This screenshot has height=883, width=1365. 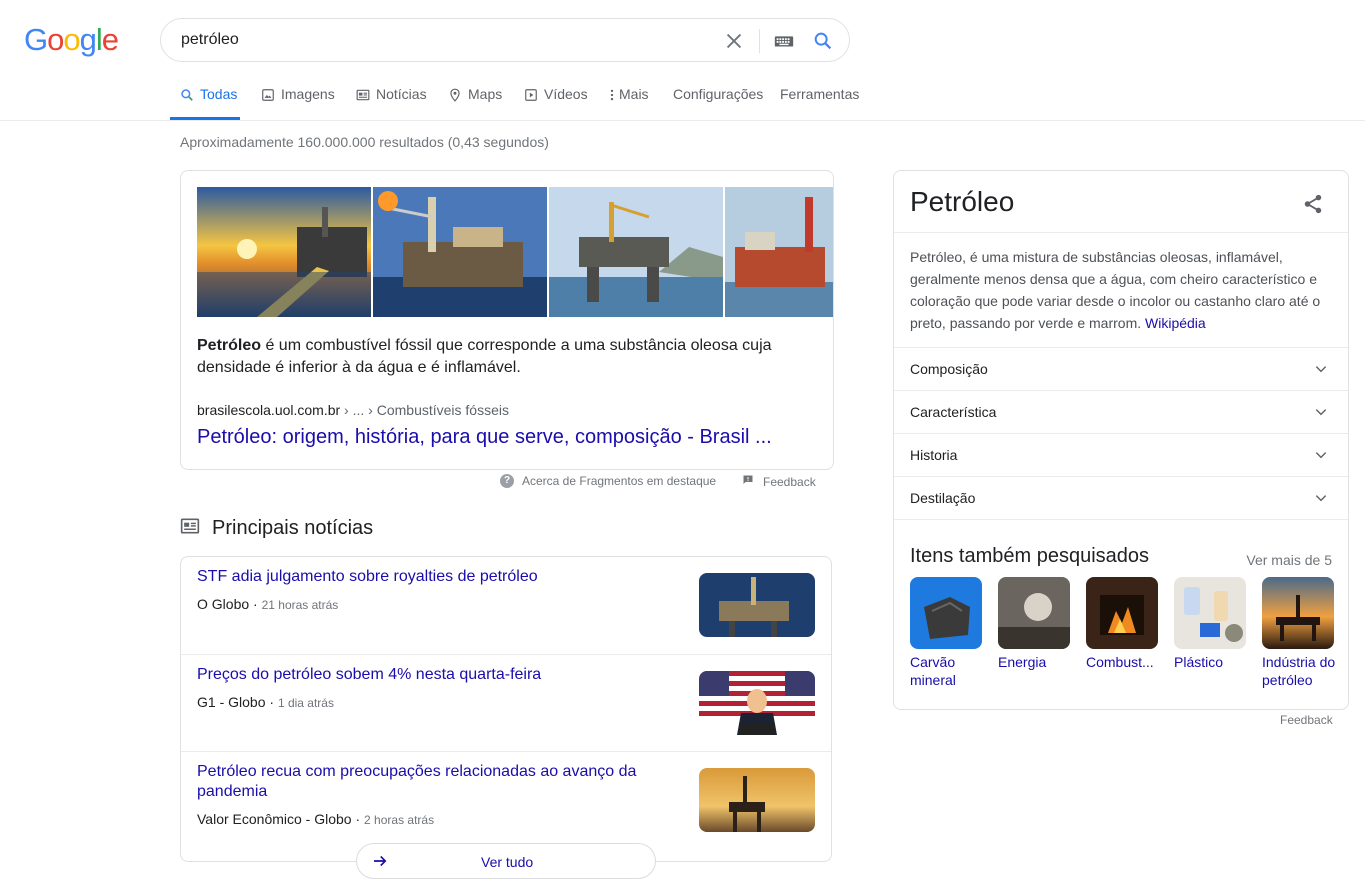 I want to click on tab-label: Mais, so click(x=634, y=94).